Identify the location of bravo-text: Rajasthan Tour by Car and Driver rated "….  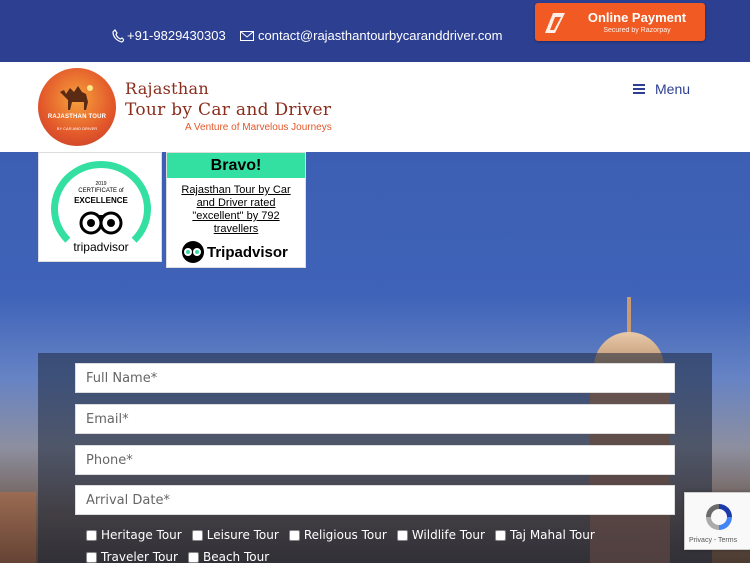
(236, 207).